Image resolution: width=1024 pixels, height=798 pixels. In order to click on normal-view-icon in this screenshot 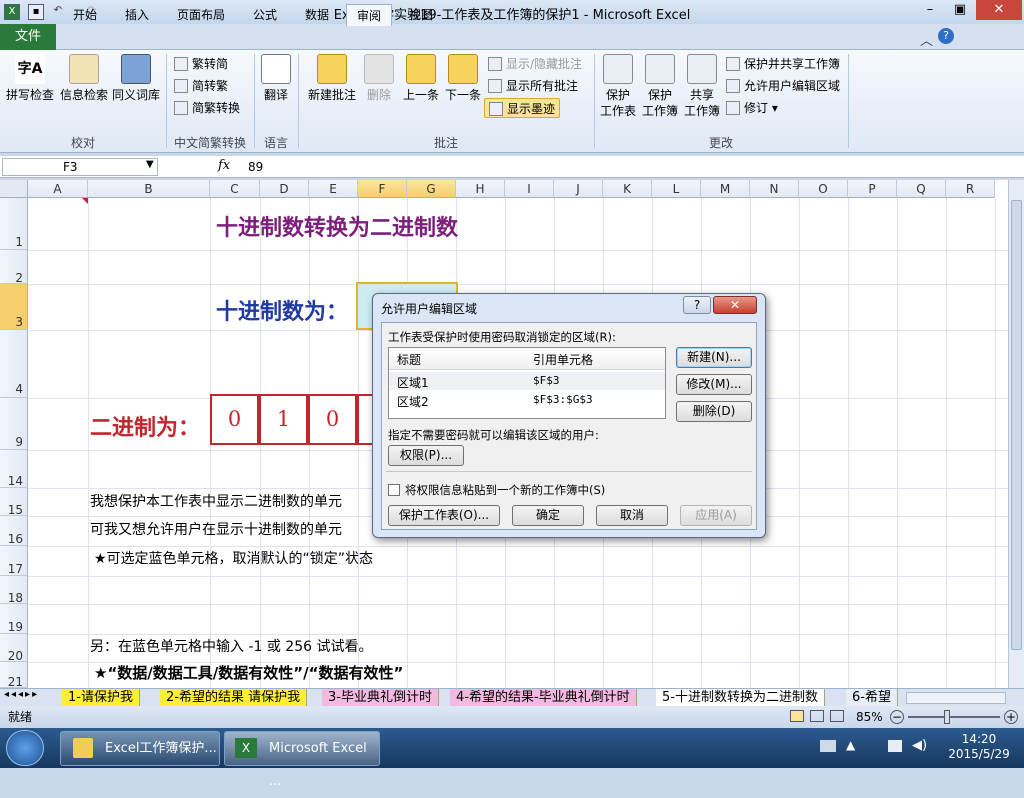, I will do `click(797, 716)`.